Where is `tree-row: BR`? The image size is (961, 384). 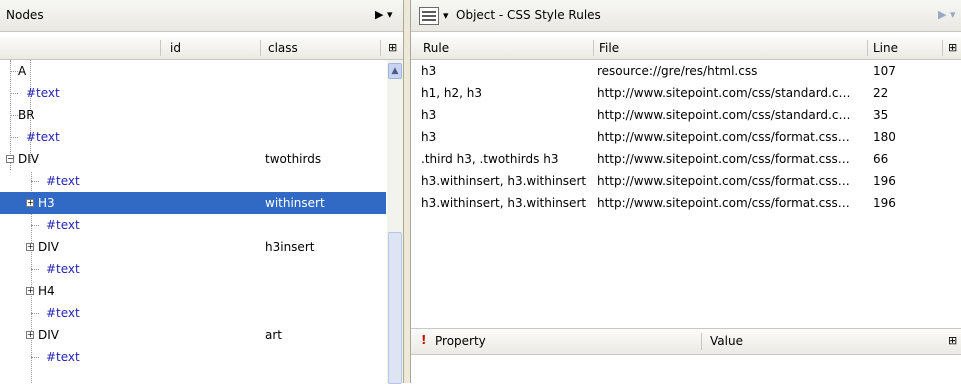 tree-row: BR is located at coordinates (193, 115).